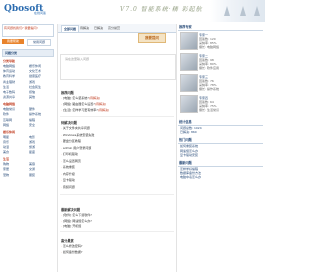 This screenshot has width=320, height=272. Describe the element at coordinates (41, 152) in the screenshot. I see `category-link: 星座` at that location.